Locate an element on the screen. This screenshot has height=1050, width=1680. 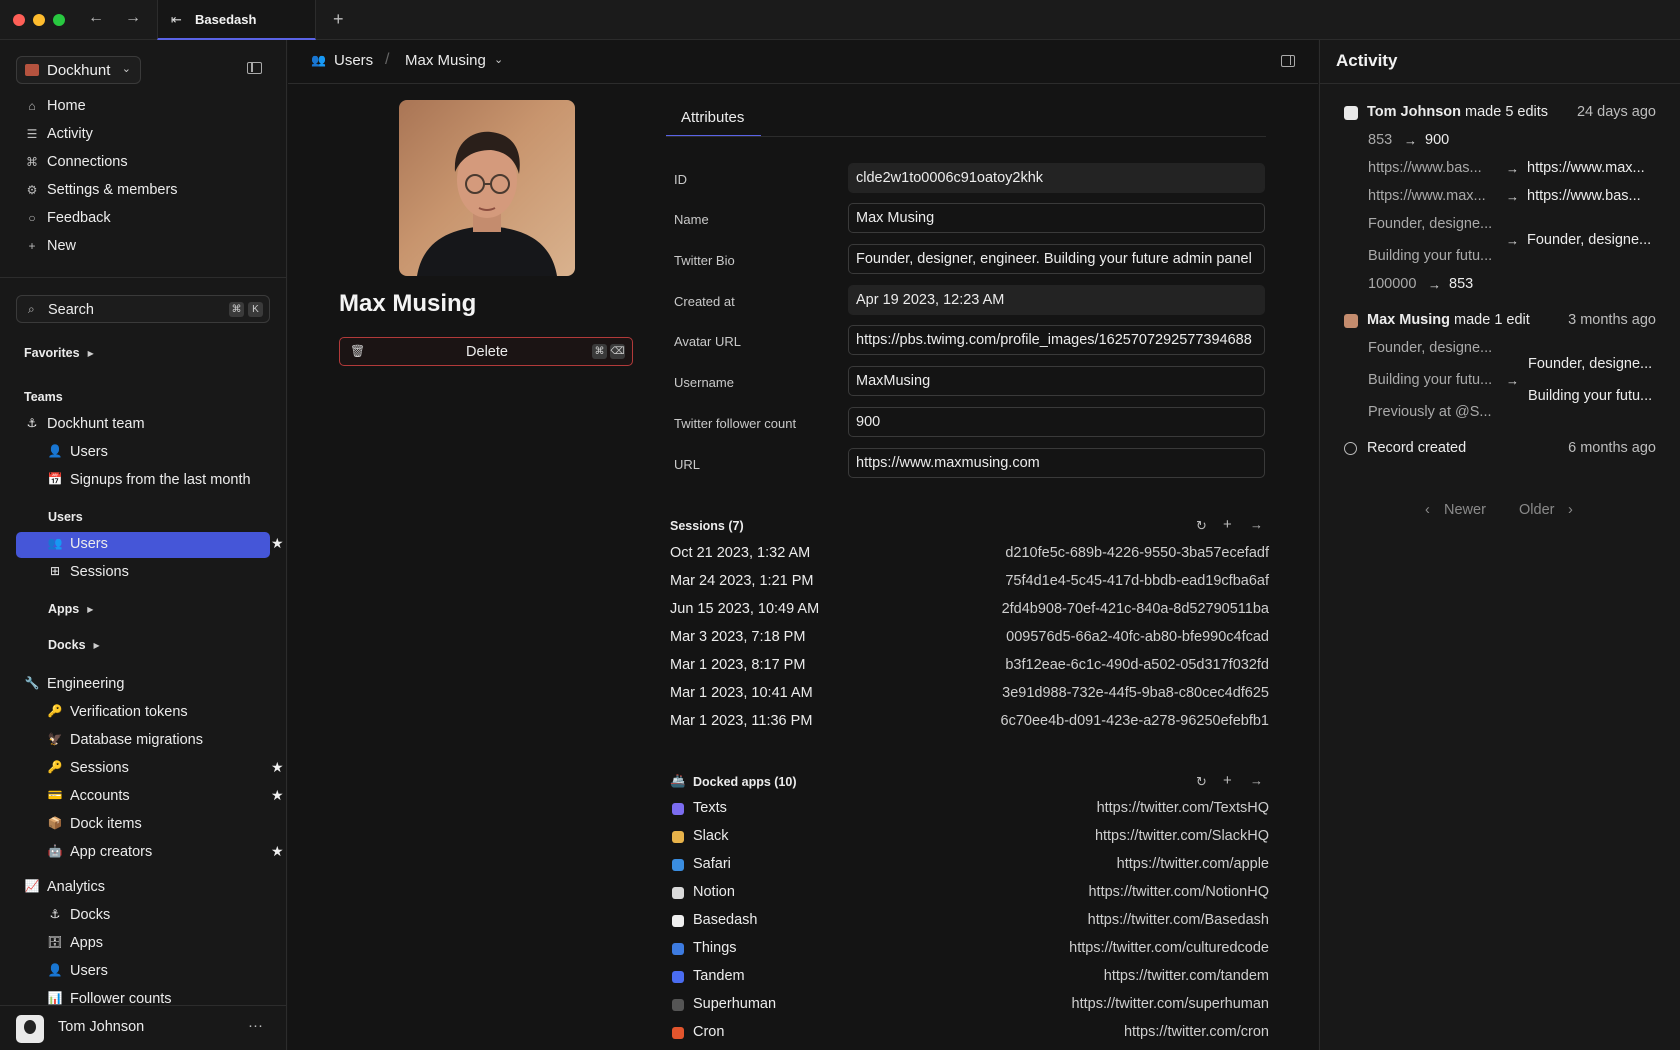
activity-event: Record created is located at coordinates (1416, 448).